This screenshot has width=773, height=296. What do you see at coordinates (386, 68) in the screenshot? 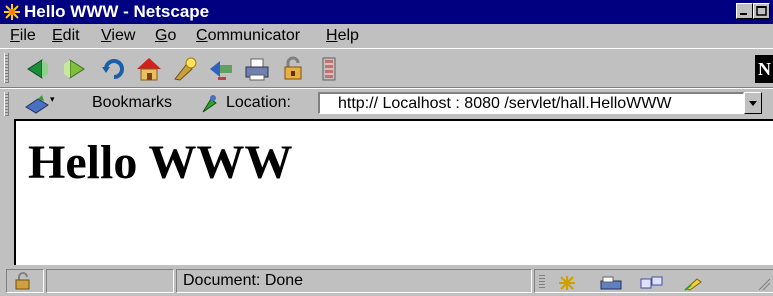
I see `navigation-toolbar: N` at bounding box center [386, 68].